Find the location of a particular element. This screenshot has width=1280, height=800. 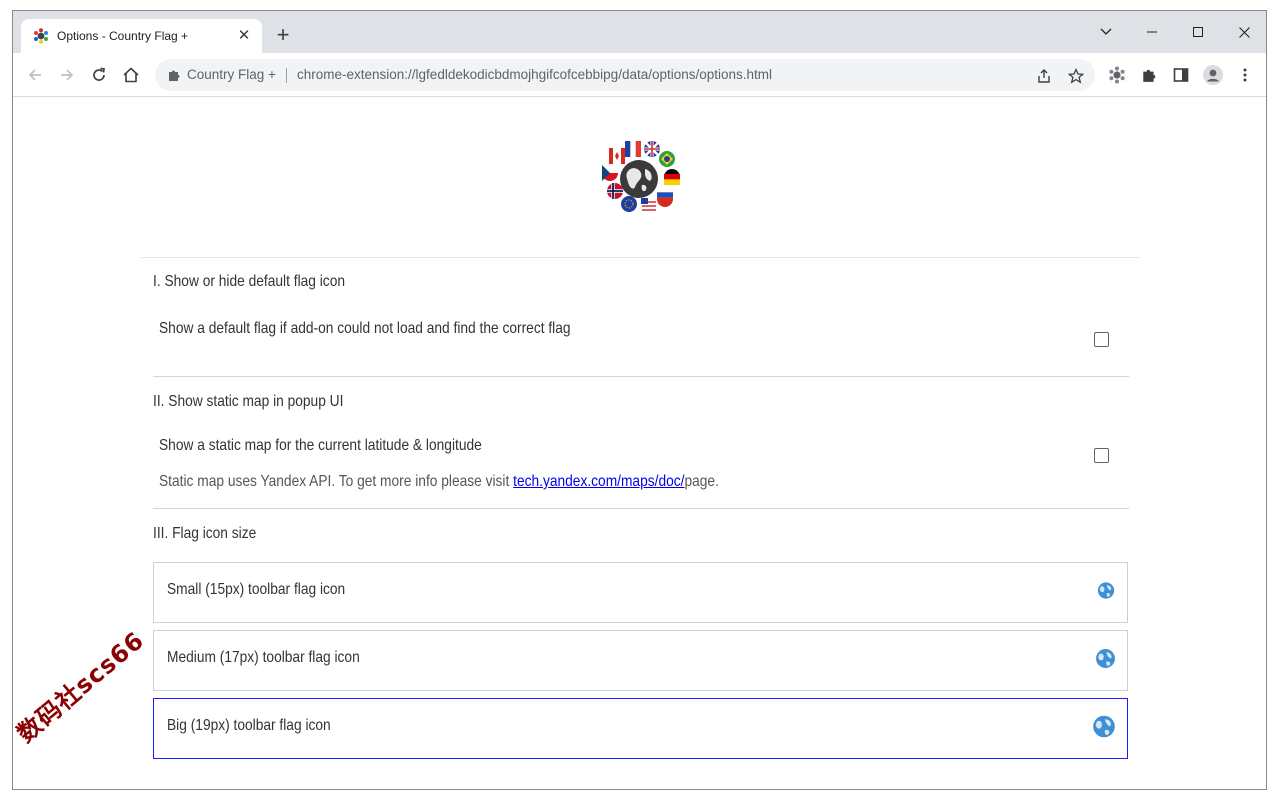

tab-options: Options - Country Flag + ✕ is located at coordinates (141, 36).